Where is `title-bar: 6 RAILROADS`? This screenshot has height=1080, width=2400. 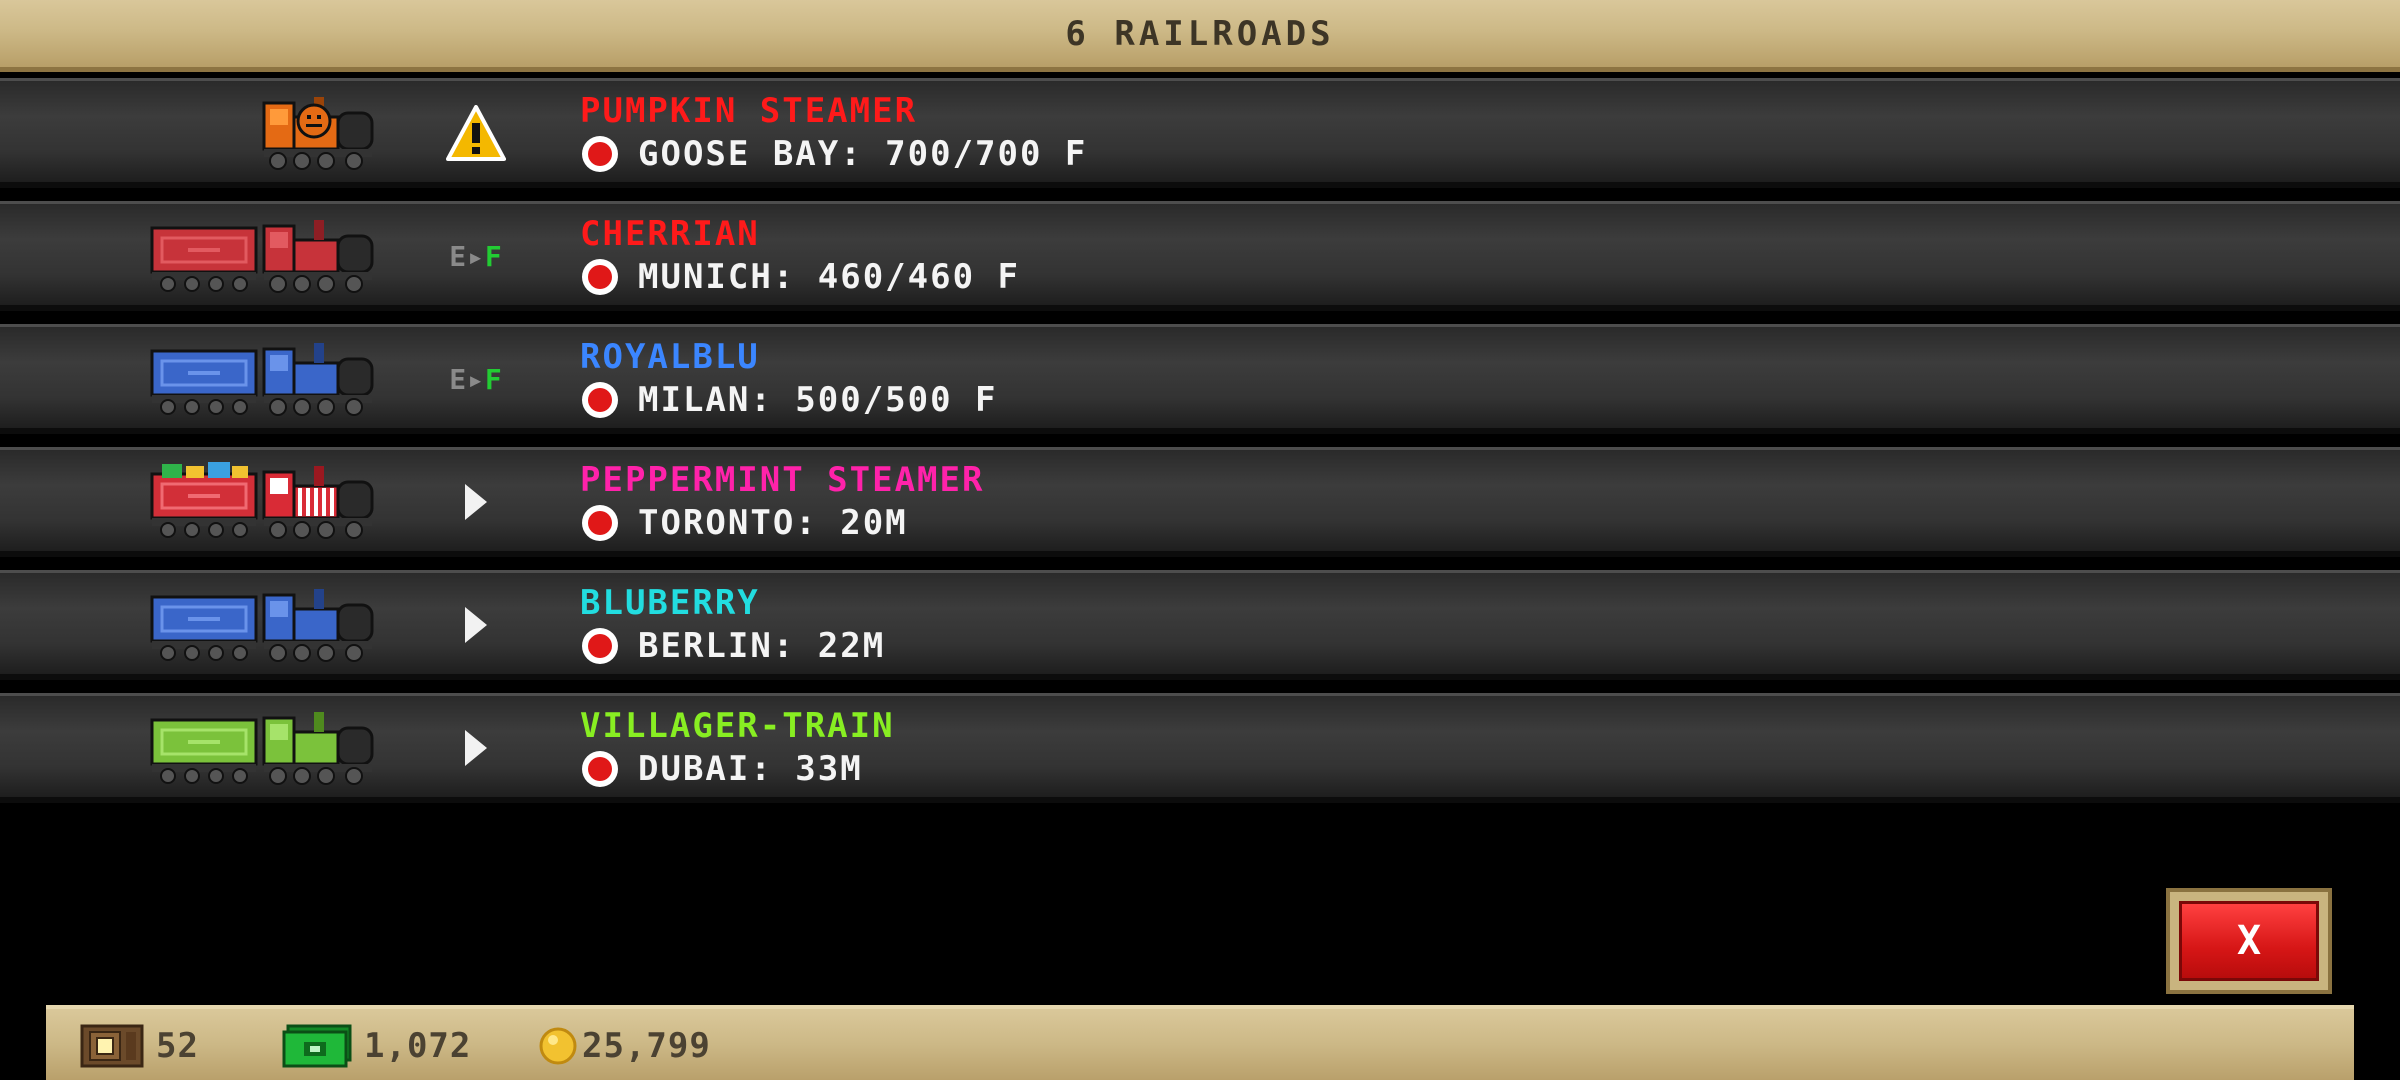 title-bar: 6 RAILROADS is located at coordinates (1200, 36).